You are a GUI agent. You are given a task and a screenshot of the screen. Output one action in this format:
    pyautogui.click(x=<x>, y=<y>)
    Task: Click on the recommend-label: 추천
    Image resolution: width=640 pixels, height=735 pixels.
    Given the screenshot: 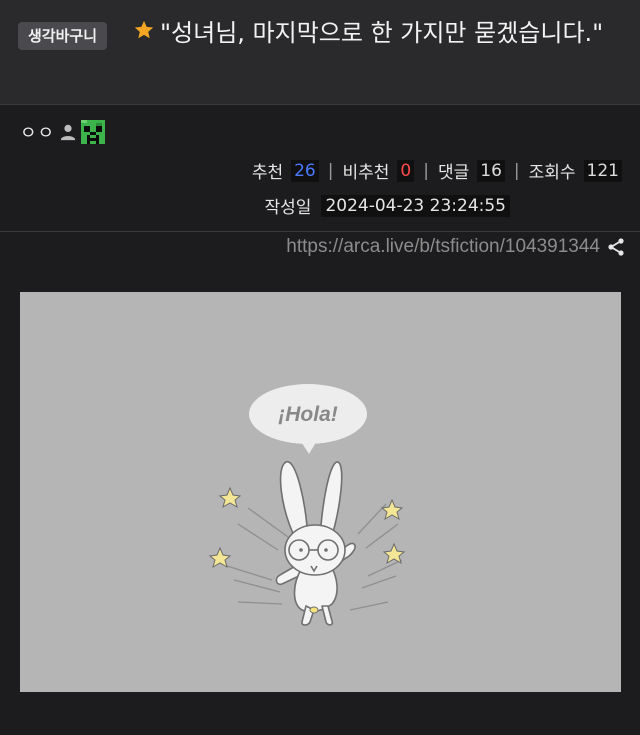 What is the action you would take?
    pyautogui.click(x=267, y=173)
    